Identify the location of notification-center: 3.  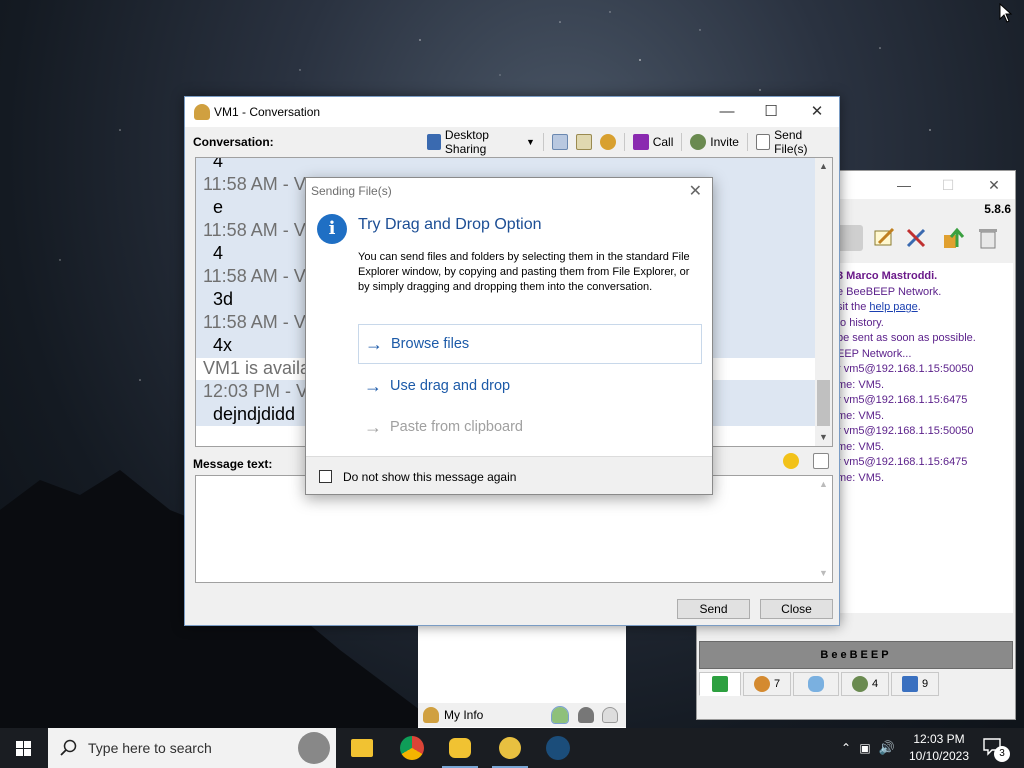
(996, 749).